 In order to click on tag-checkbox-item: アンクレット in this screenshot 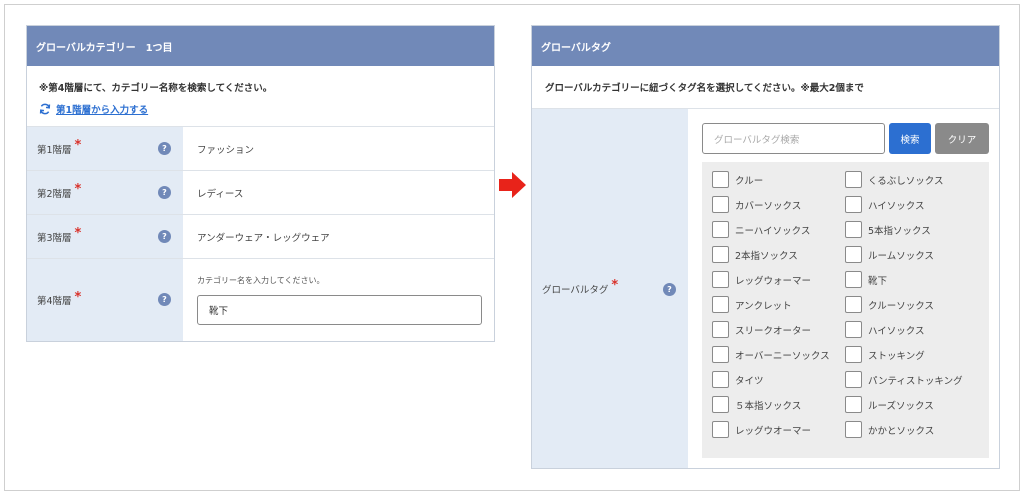, I will do `click(752, 304)`.